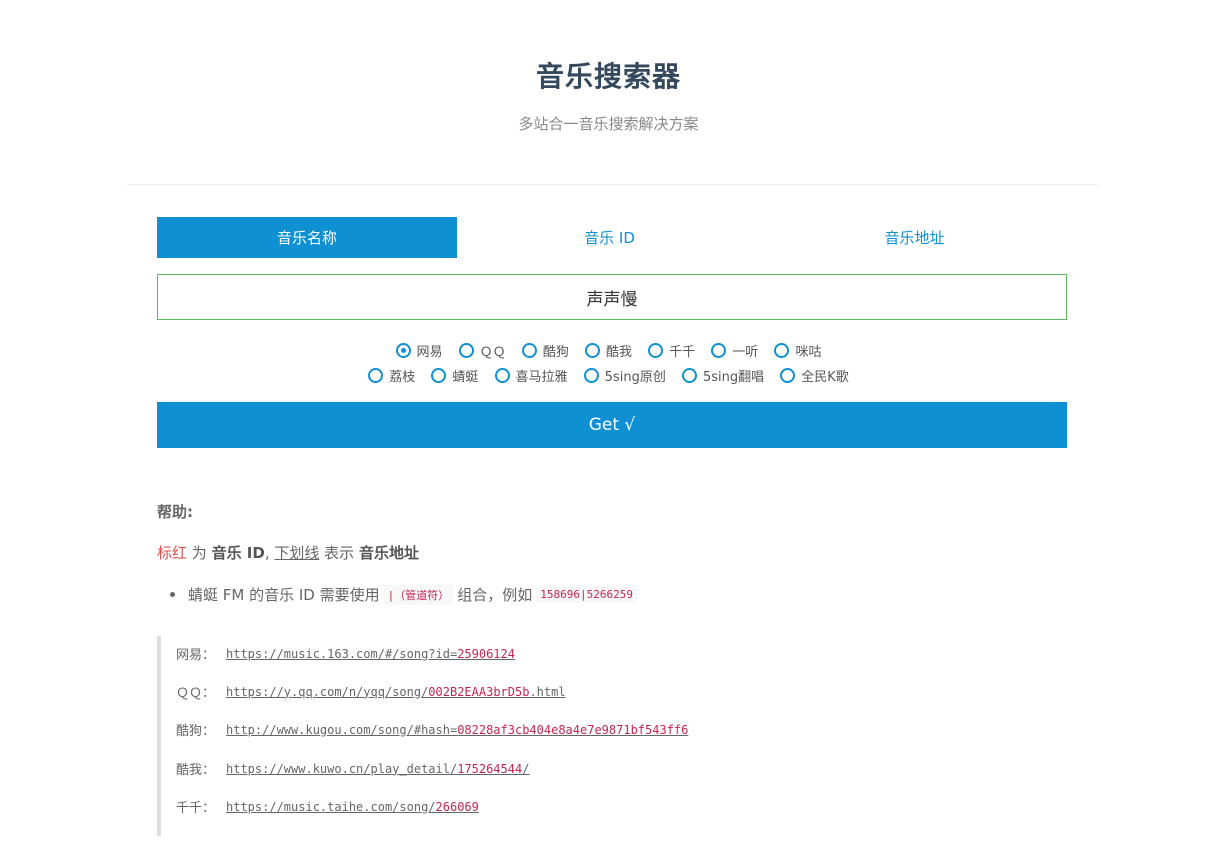  What do you see at coordinates (825, 377) in the screenshot?
I see `radio-label: 全民K歌` at bounding box center [825, 377].